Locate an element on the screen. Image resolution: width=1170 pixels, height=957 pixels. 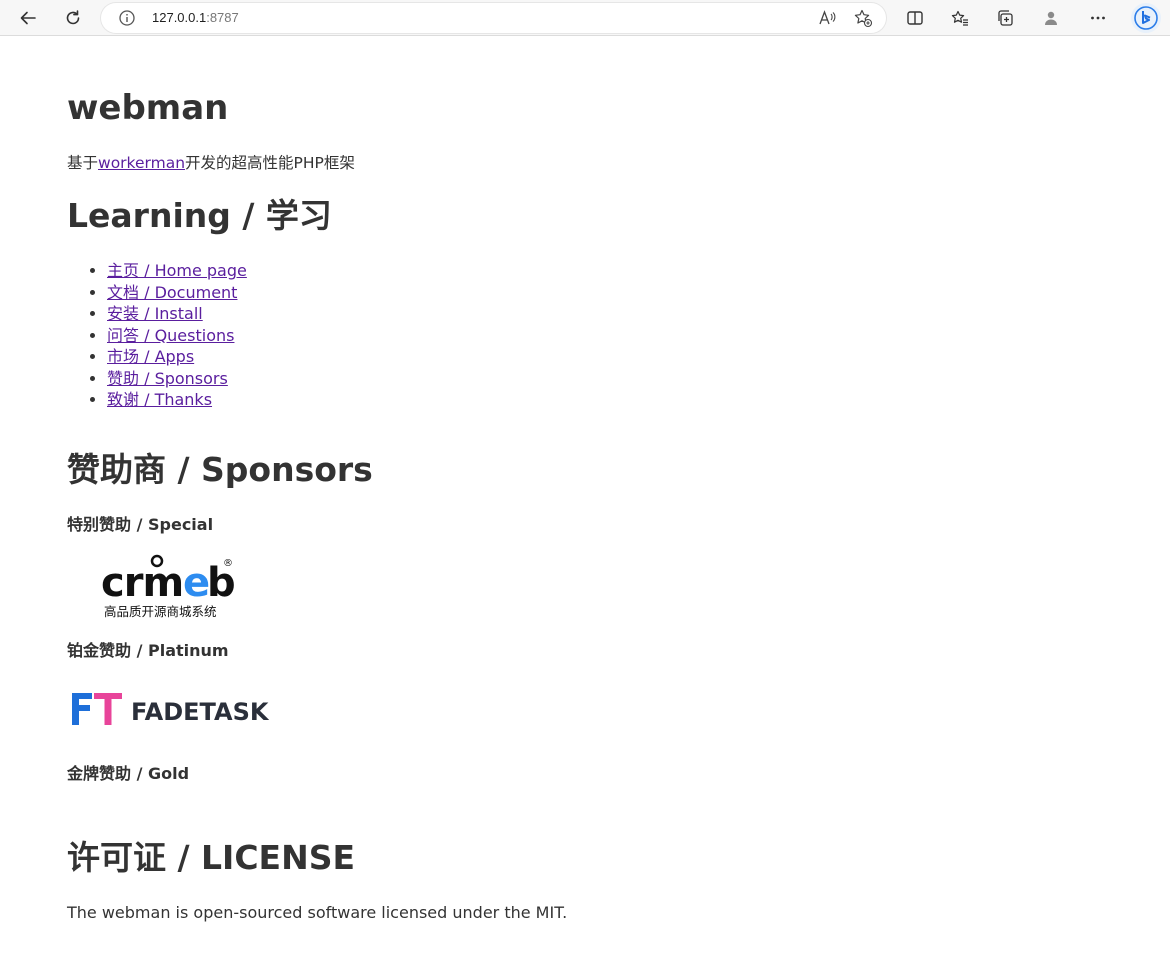
gold-sponsor-label: 金牌赞助 / Gold is located at coordinates (128, 773).